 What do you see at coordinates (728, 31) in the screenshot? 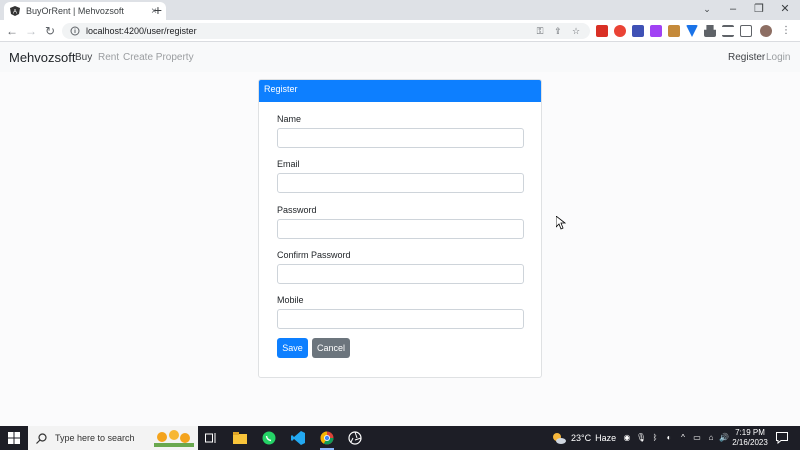
I see `reading-list-icon` at bounding box center [728, 31].